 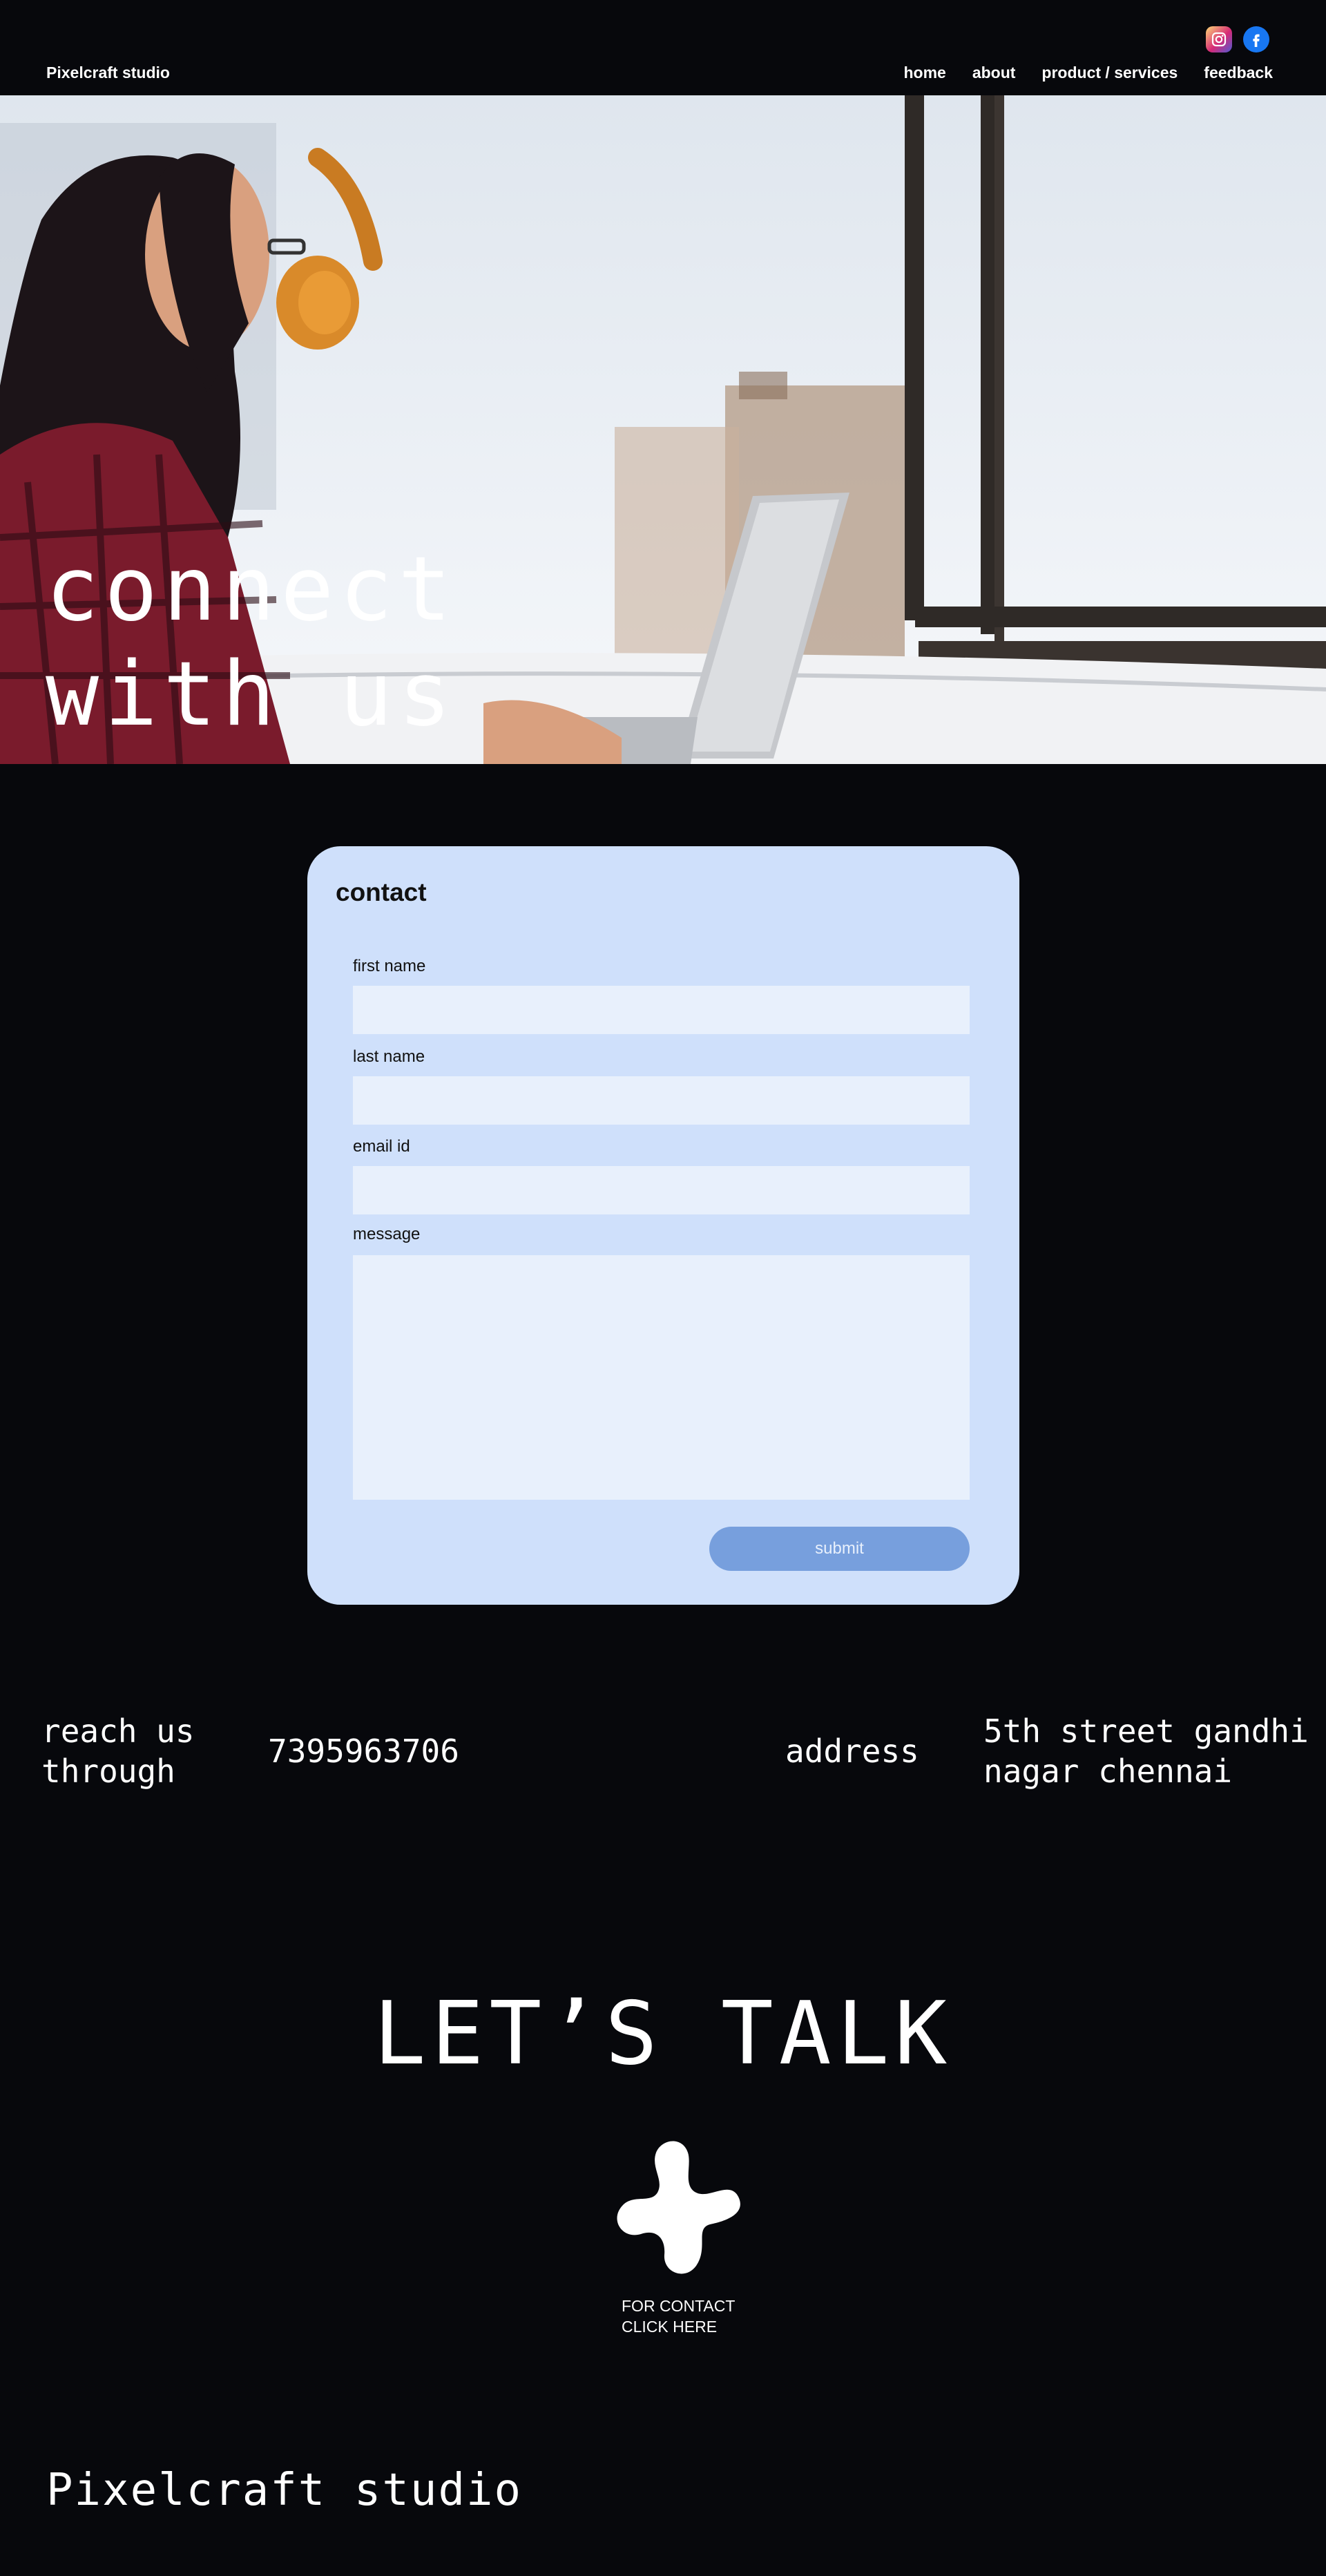 I want to click on submit-button: submit, so click(x=839, y=1549).